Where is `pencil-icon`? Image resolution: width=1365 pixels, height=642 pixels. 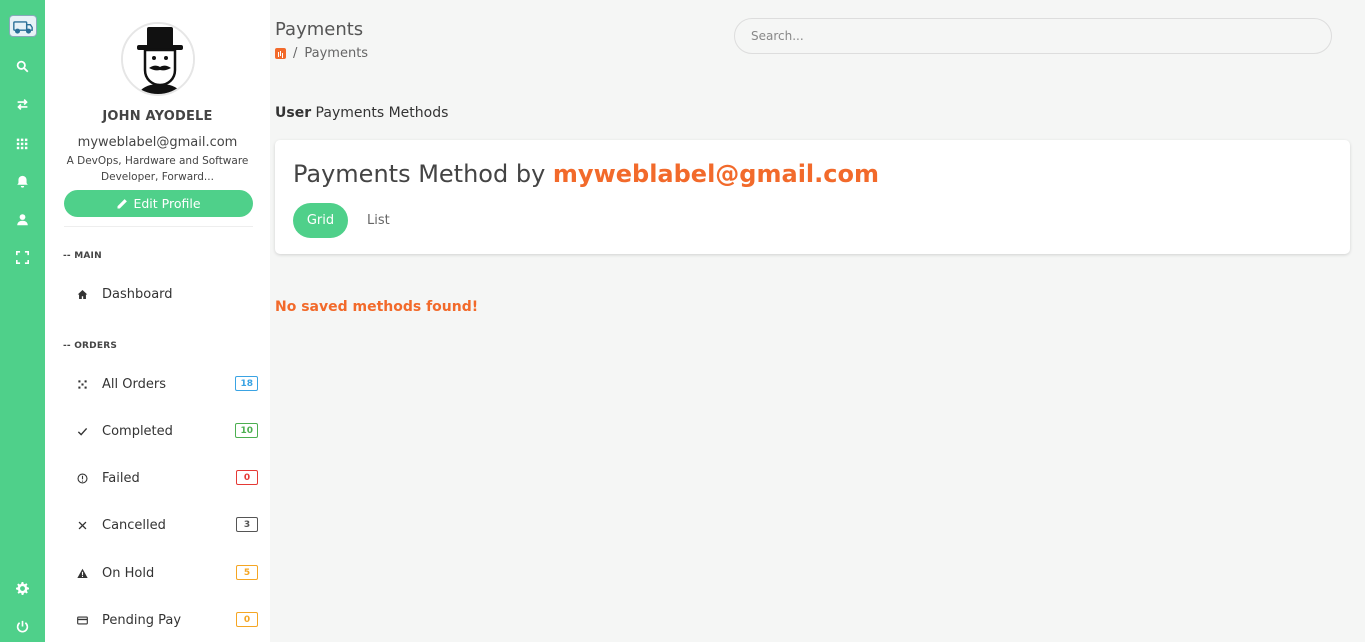
pencil-icon is located at coordinates (122, 204).